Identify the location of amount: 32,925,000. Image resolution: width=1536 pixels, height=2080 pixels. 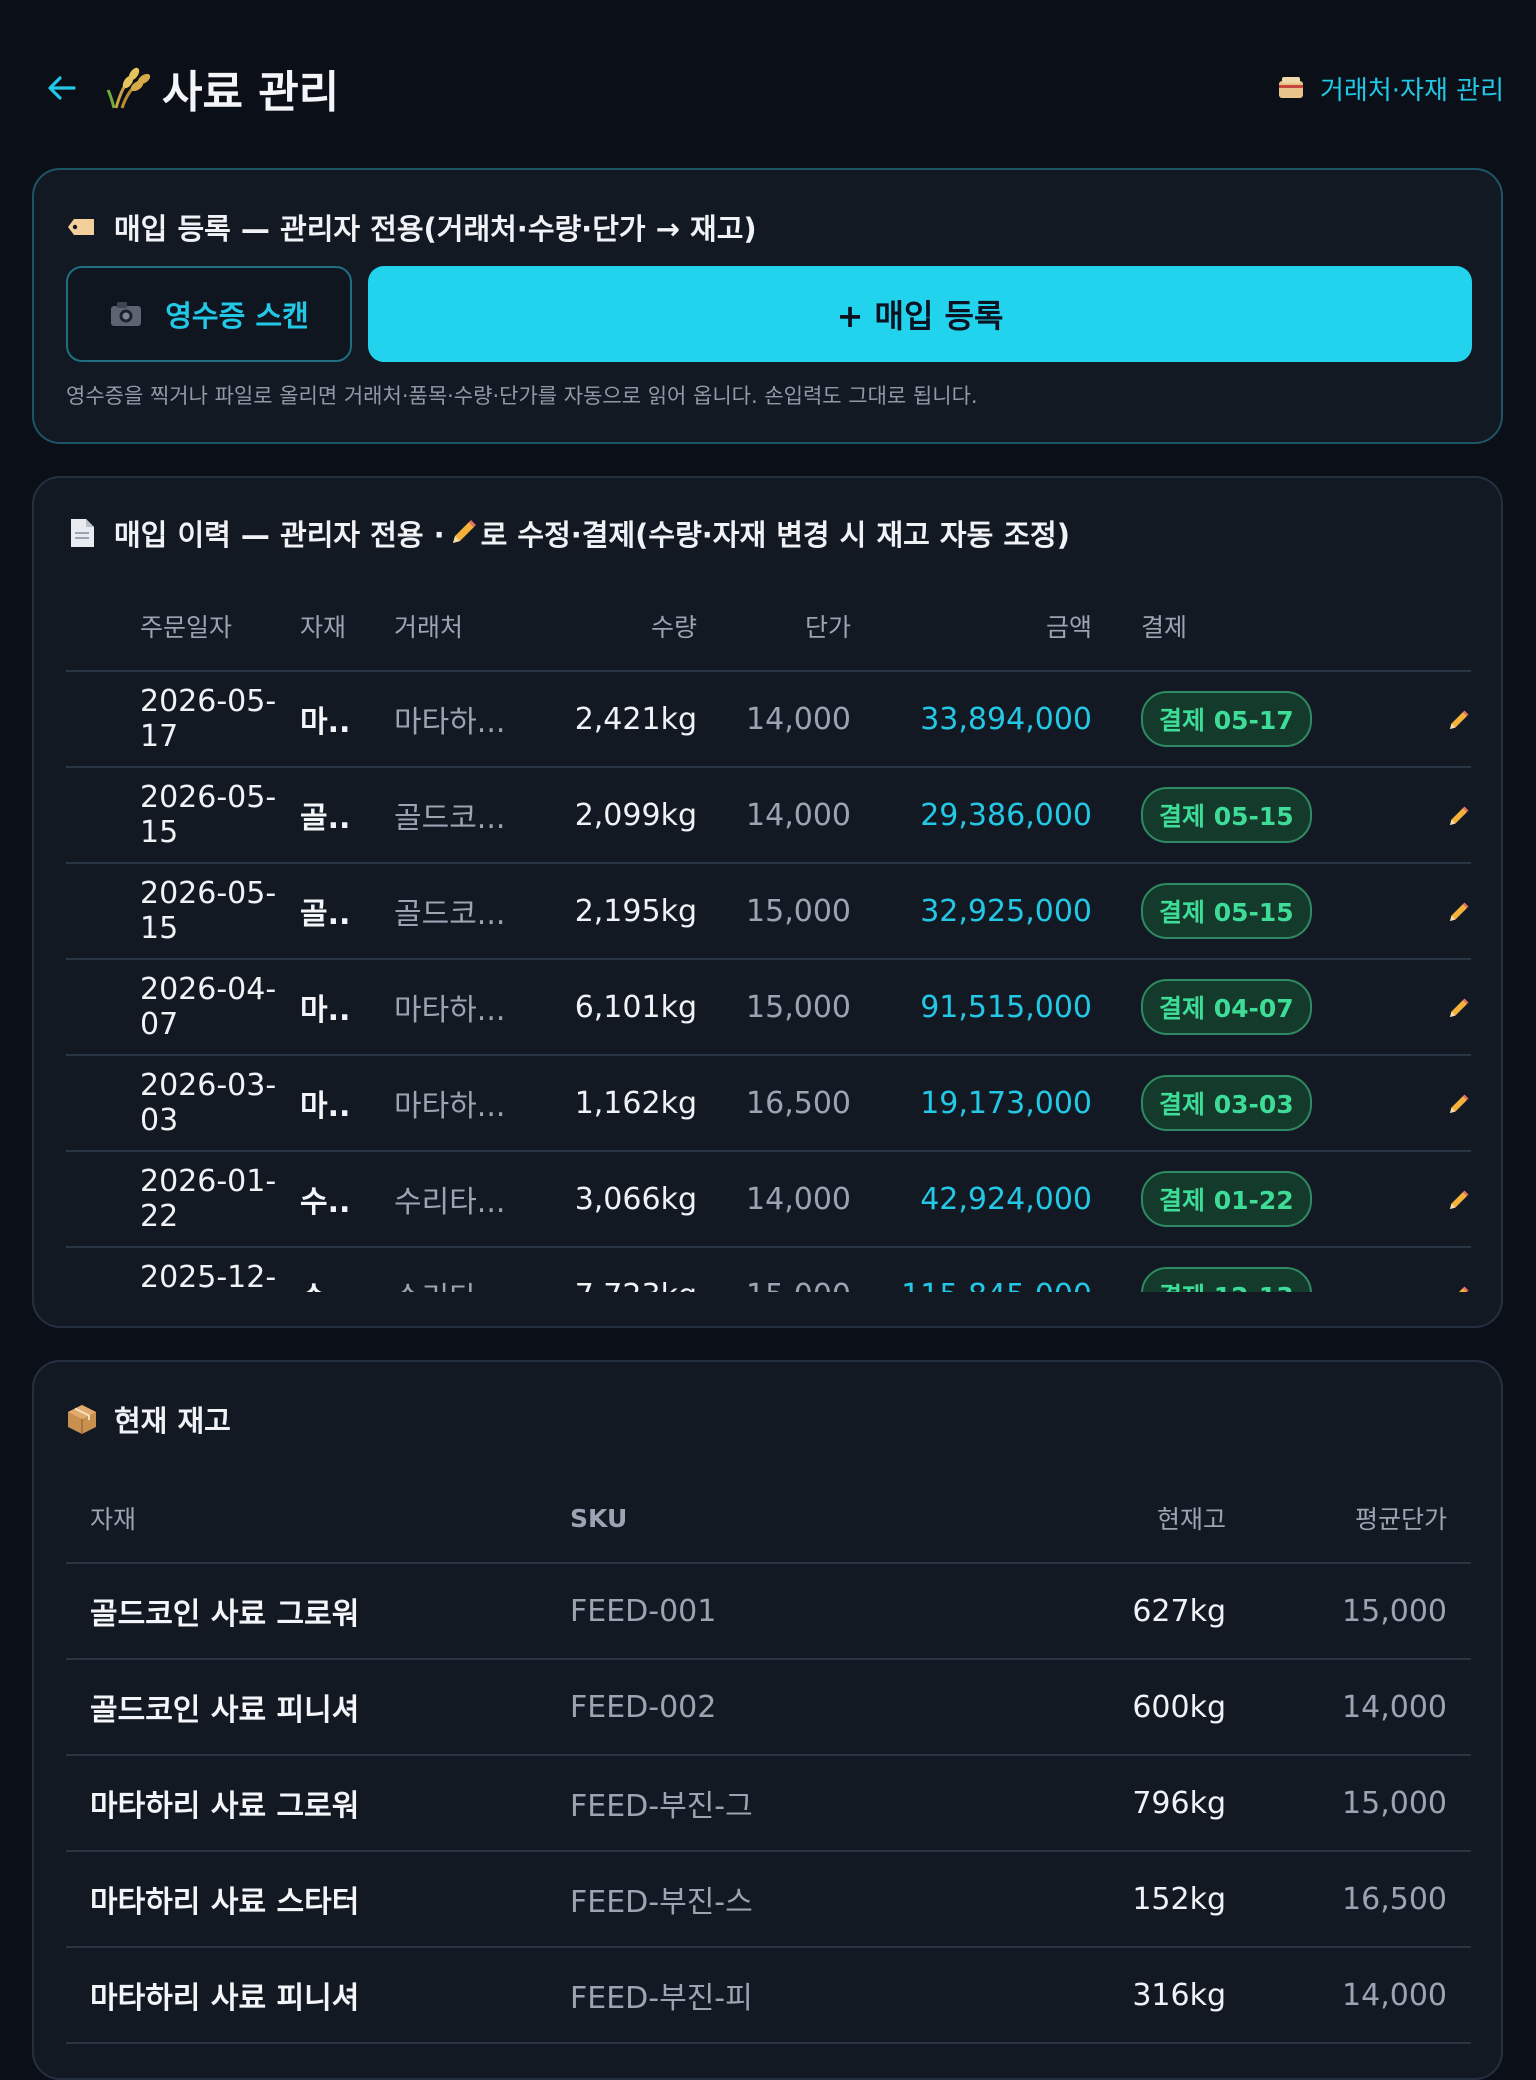
(1006, 911).